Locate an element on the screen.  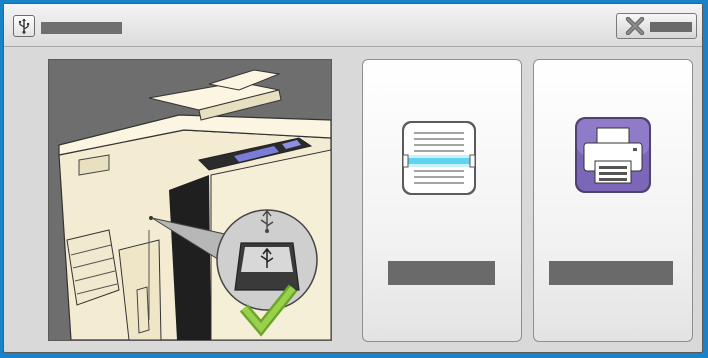
scan-to-usb-icon is located at coordinates (439, 158).